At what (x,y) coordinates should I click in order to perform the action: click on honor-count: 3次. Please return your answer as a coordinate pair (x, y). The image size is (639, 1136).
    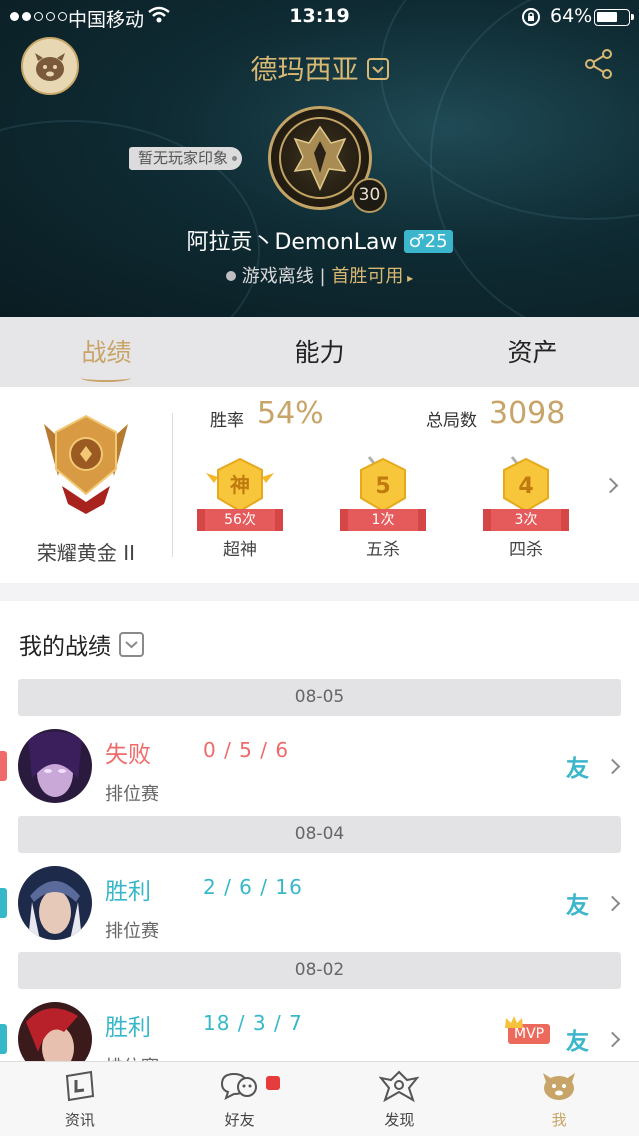
    Looking at the image, I should click on (526, 520).